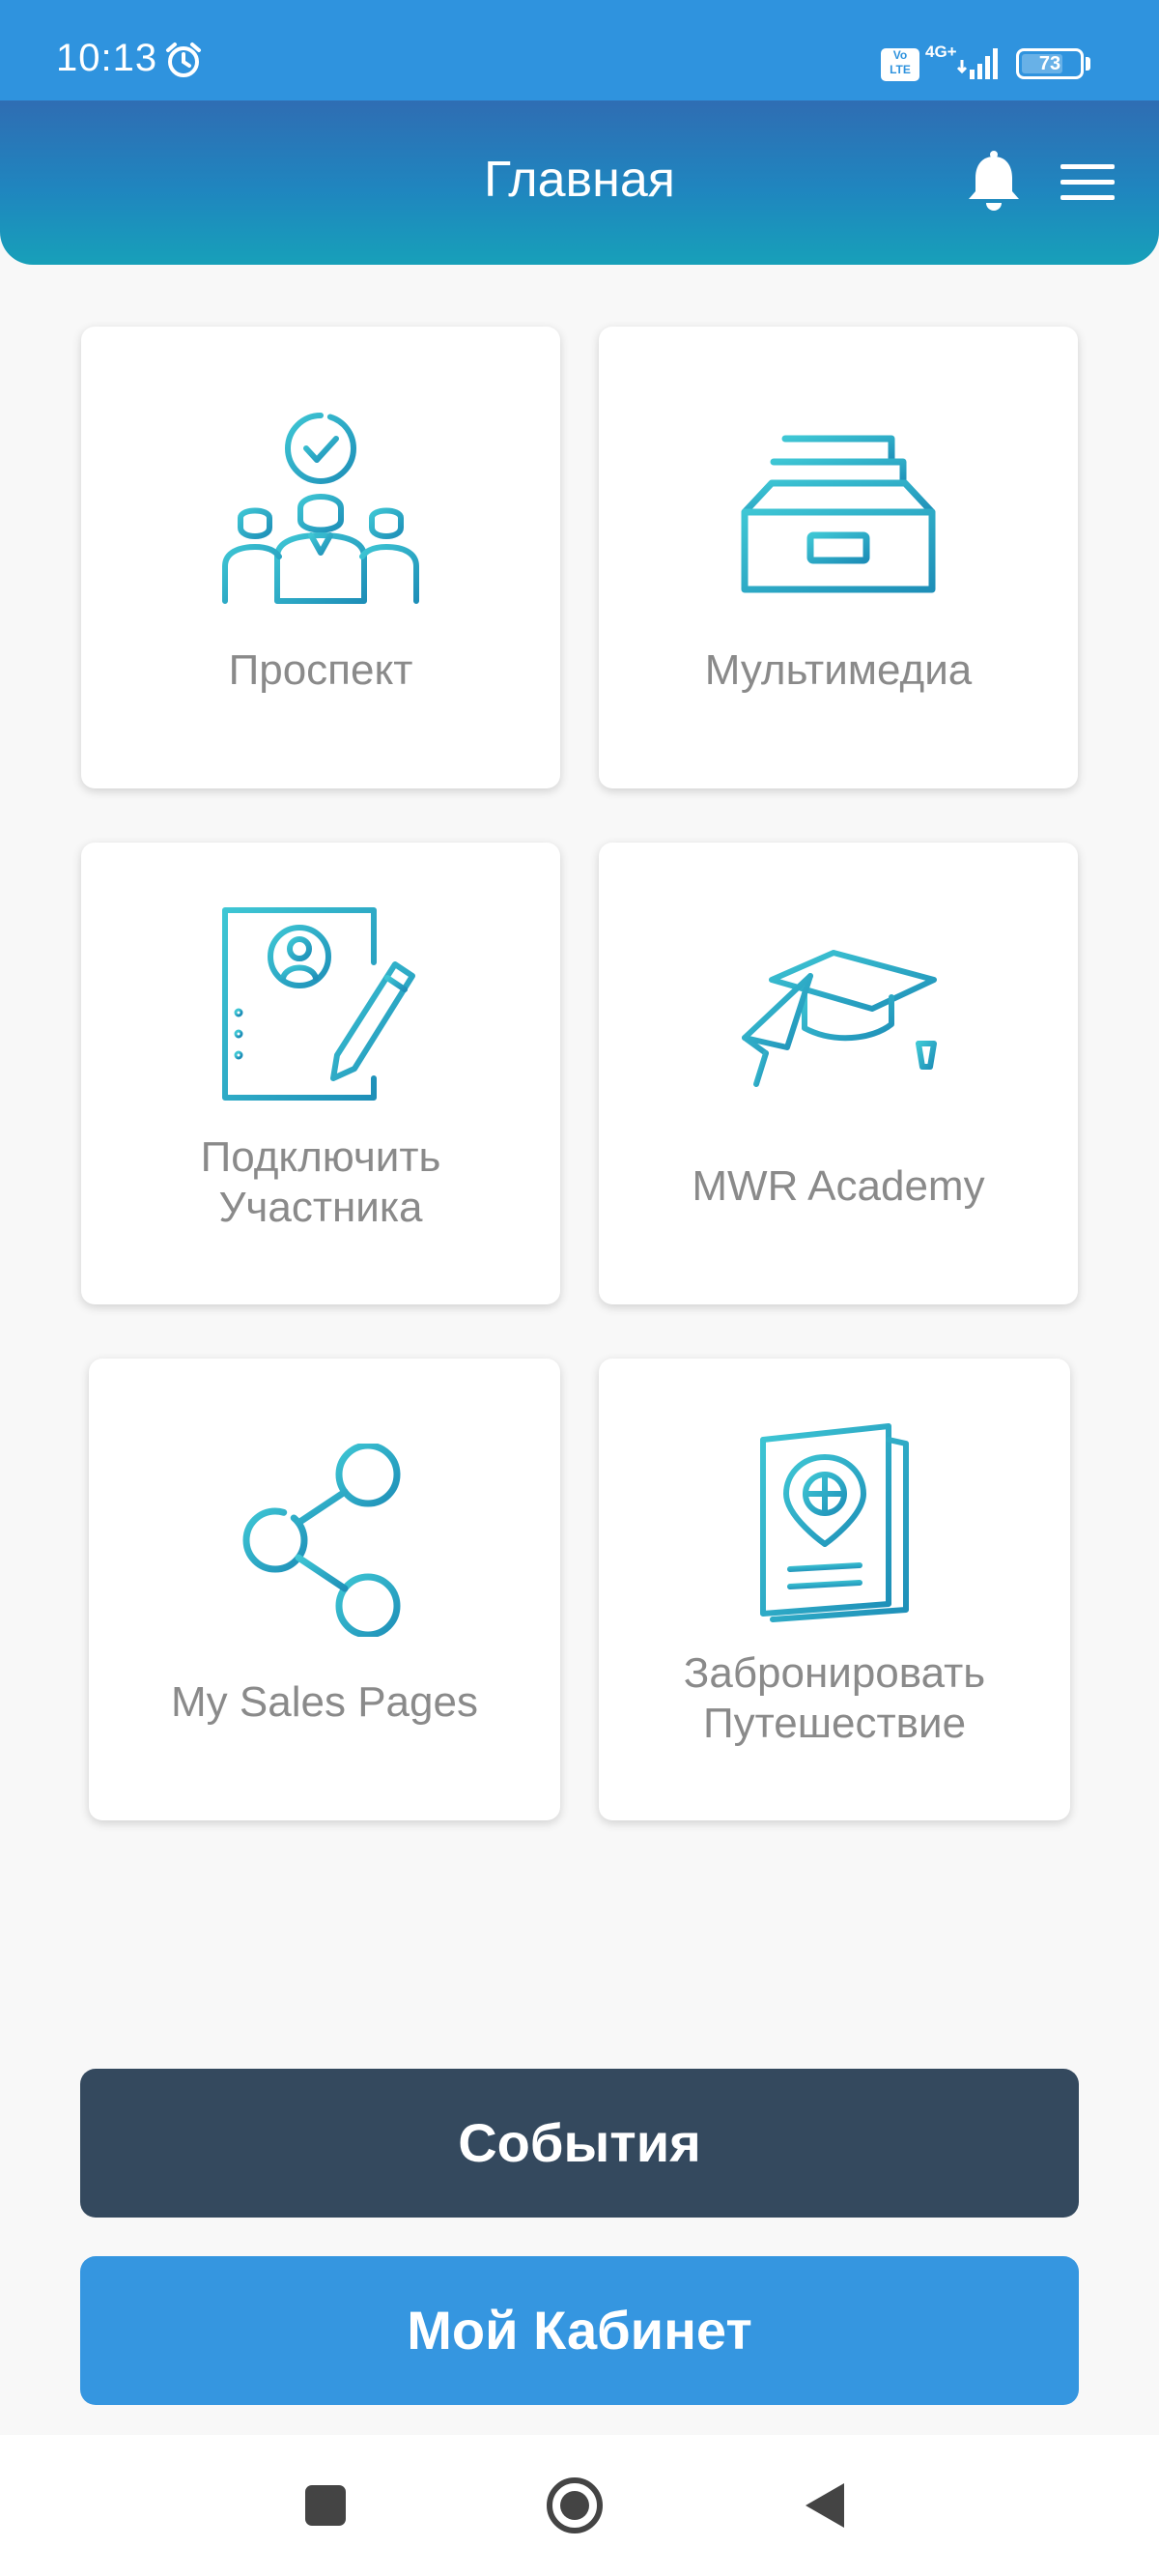  Describe the element at coordinates (320, 1182) in the screenshot. I see `tile-label: Подключить Участника` at that location.